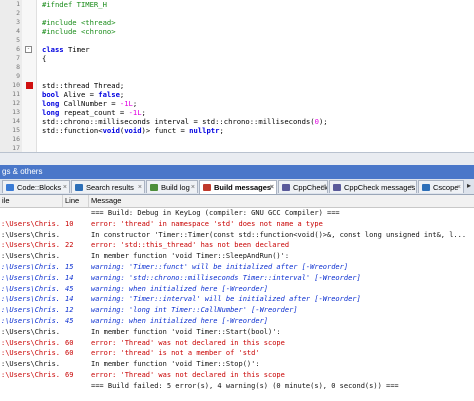 The width and height of the screenshot is (474, 401). I want to click on message-cell: error: 'thread' is not a member of 'std', so click(175, 353).